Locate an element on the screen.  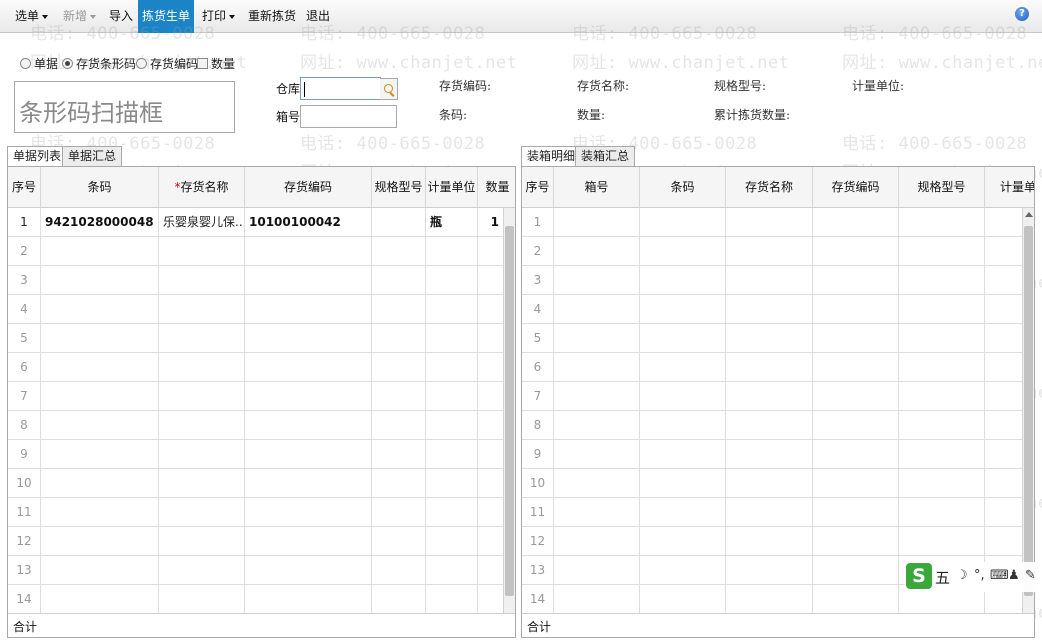
table-row: 4 is located at coordinates (255, 309).